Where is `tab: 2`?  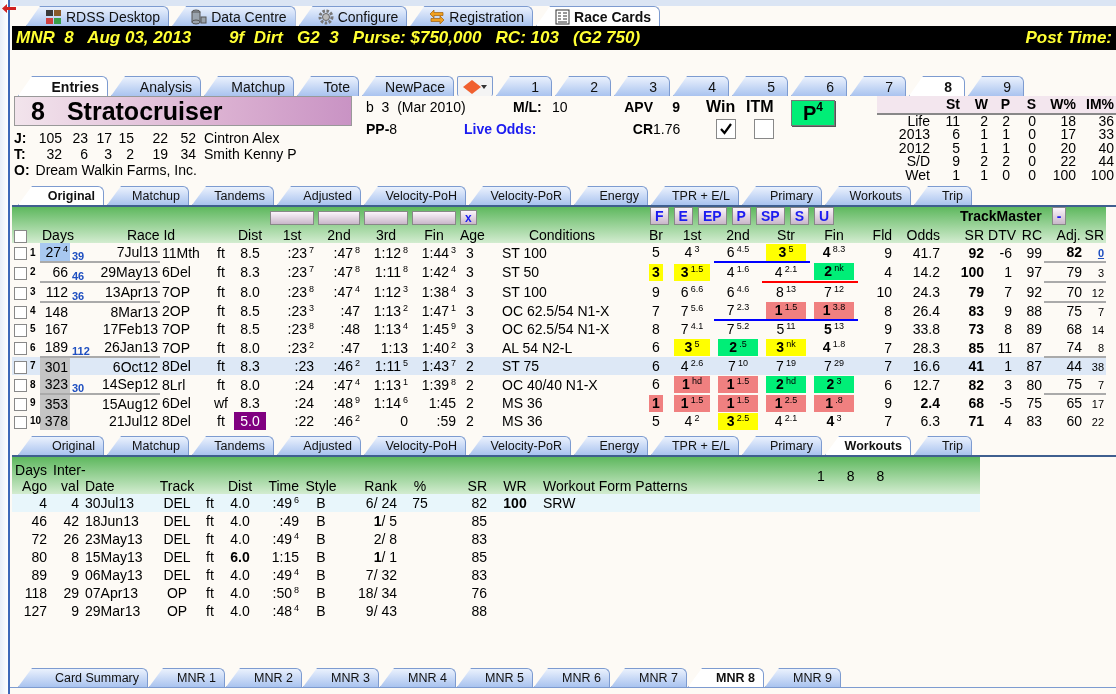
tab: 2 is located at coordinates (583, 86).